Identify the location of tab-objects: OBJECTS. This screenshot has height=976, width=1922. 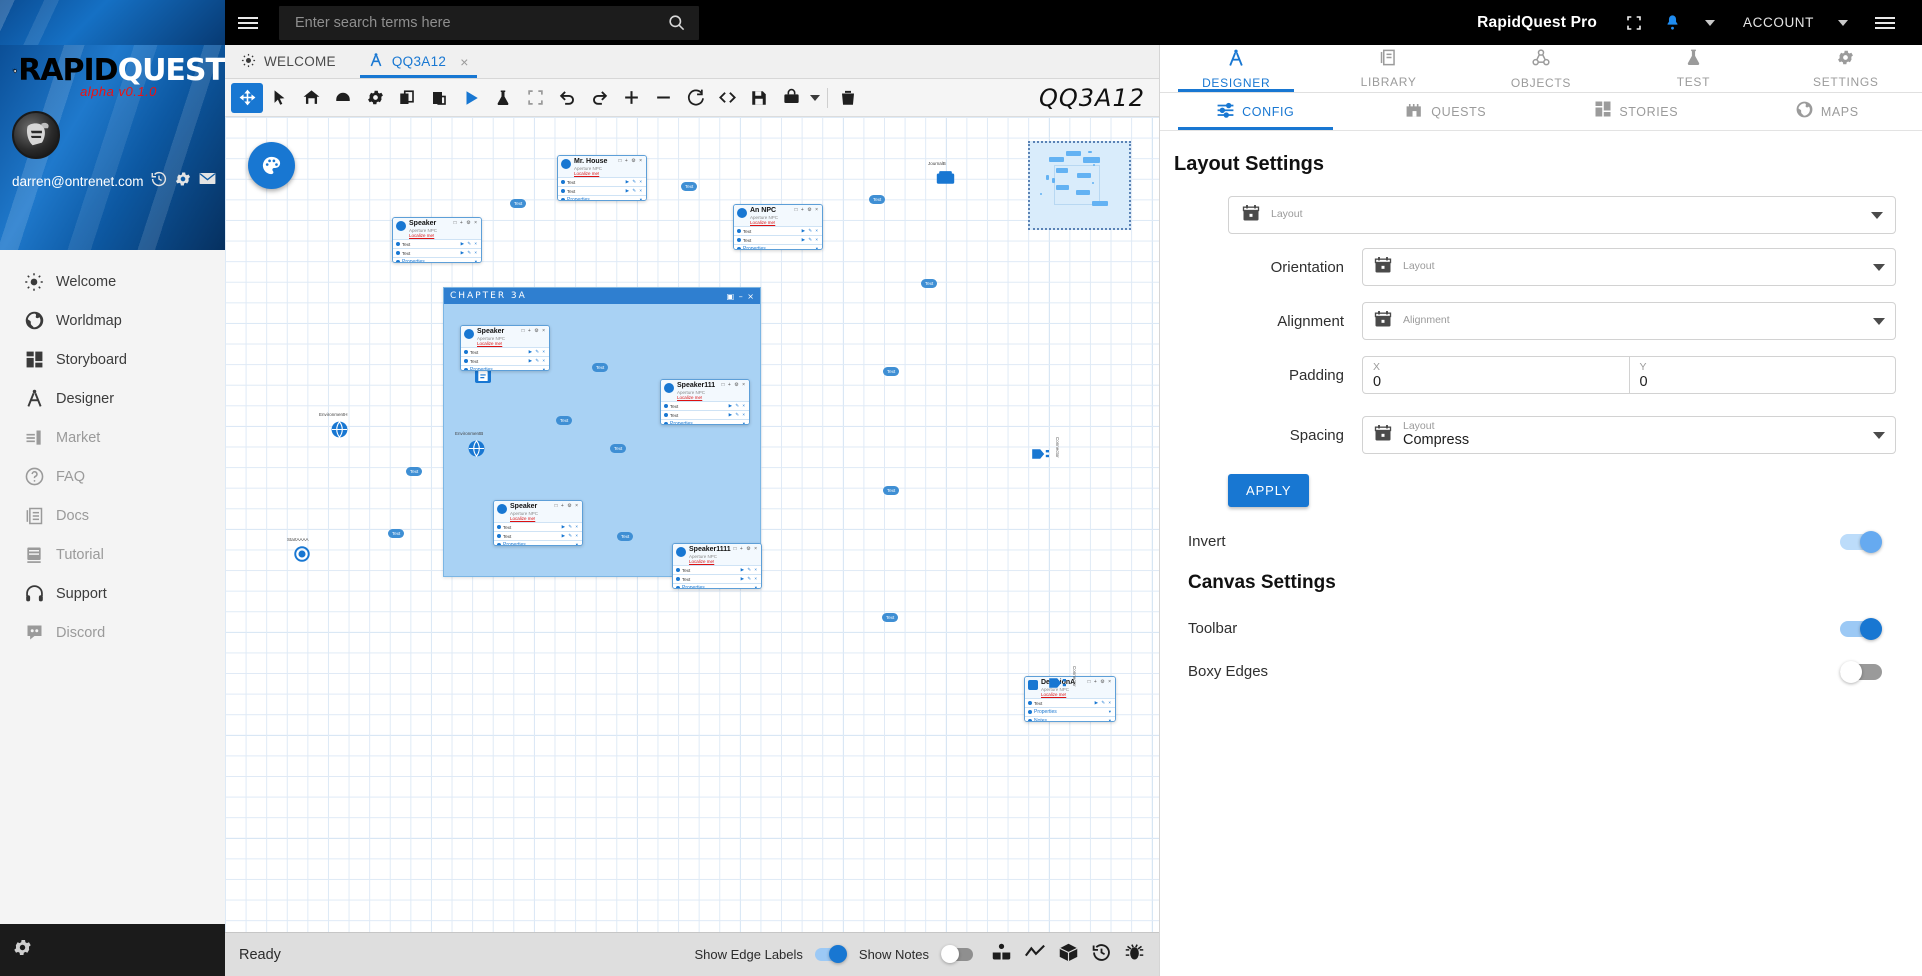
(1541, 68).